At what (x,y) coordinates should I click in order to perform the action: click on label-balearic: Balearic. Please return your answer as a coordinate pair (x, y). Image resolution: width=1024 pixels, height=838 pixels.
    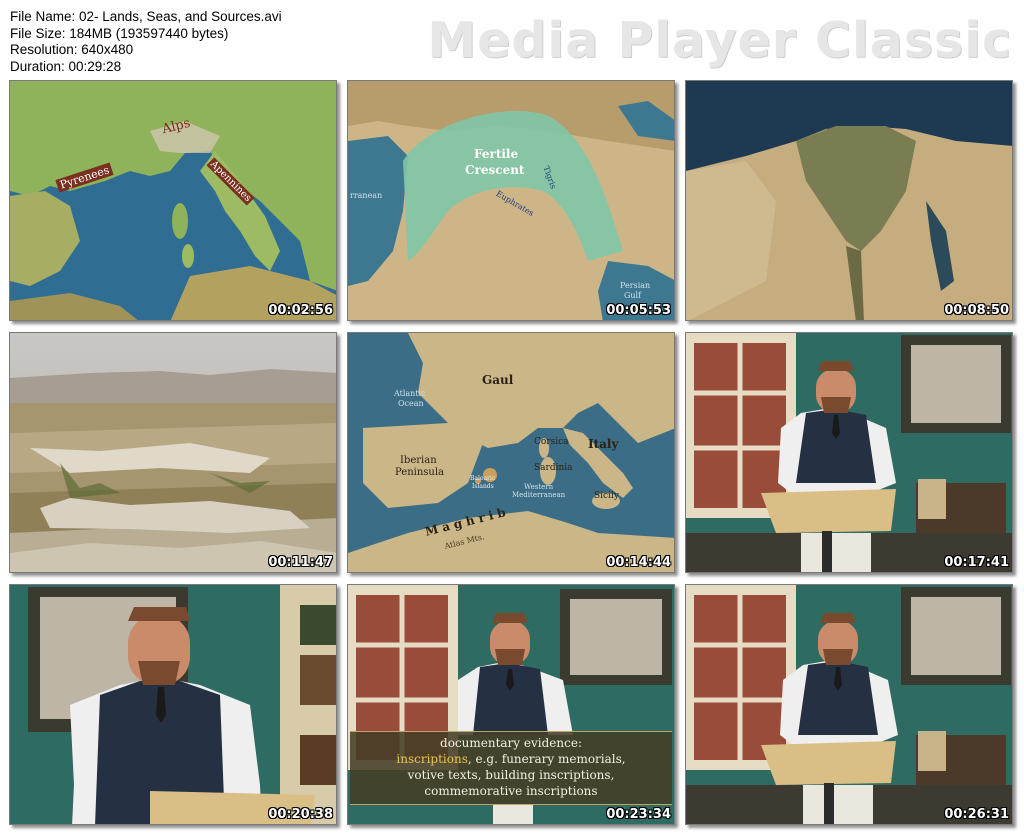
    Looking at the image, I should click on (483, 478).